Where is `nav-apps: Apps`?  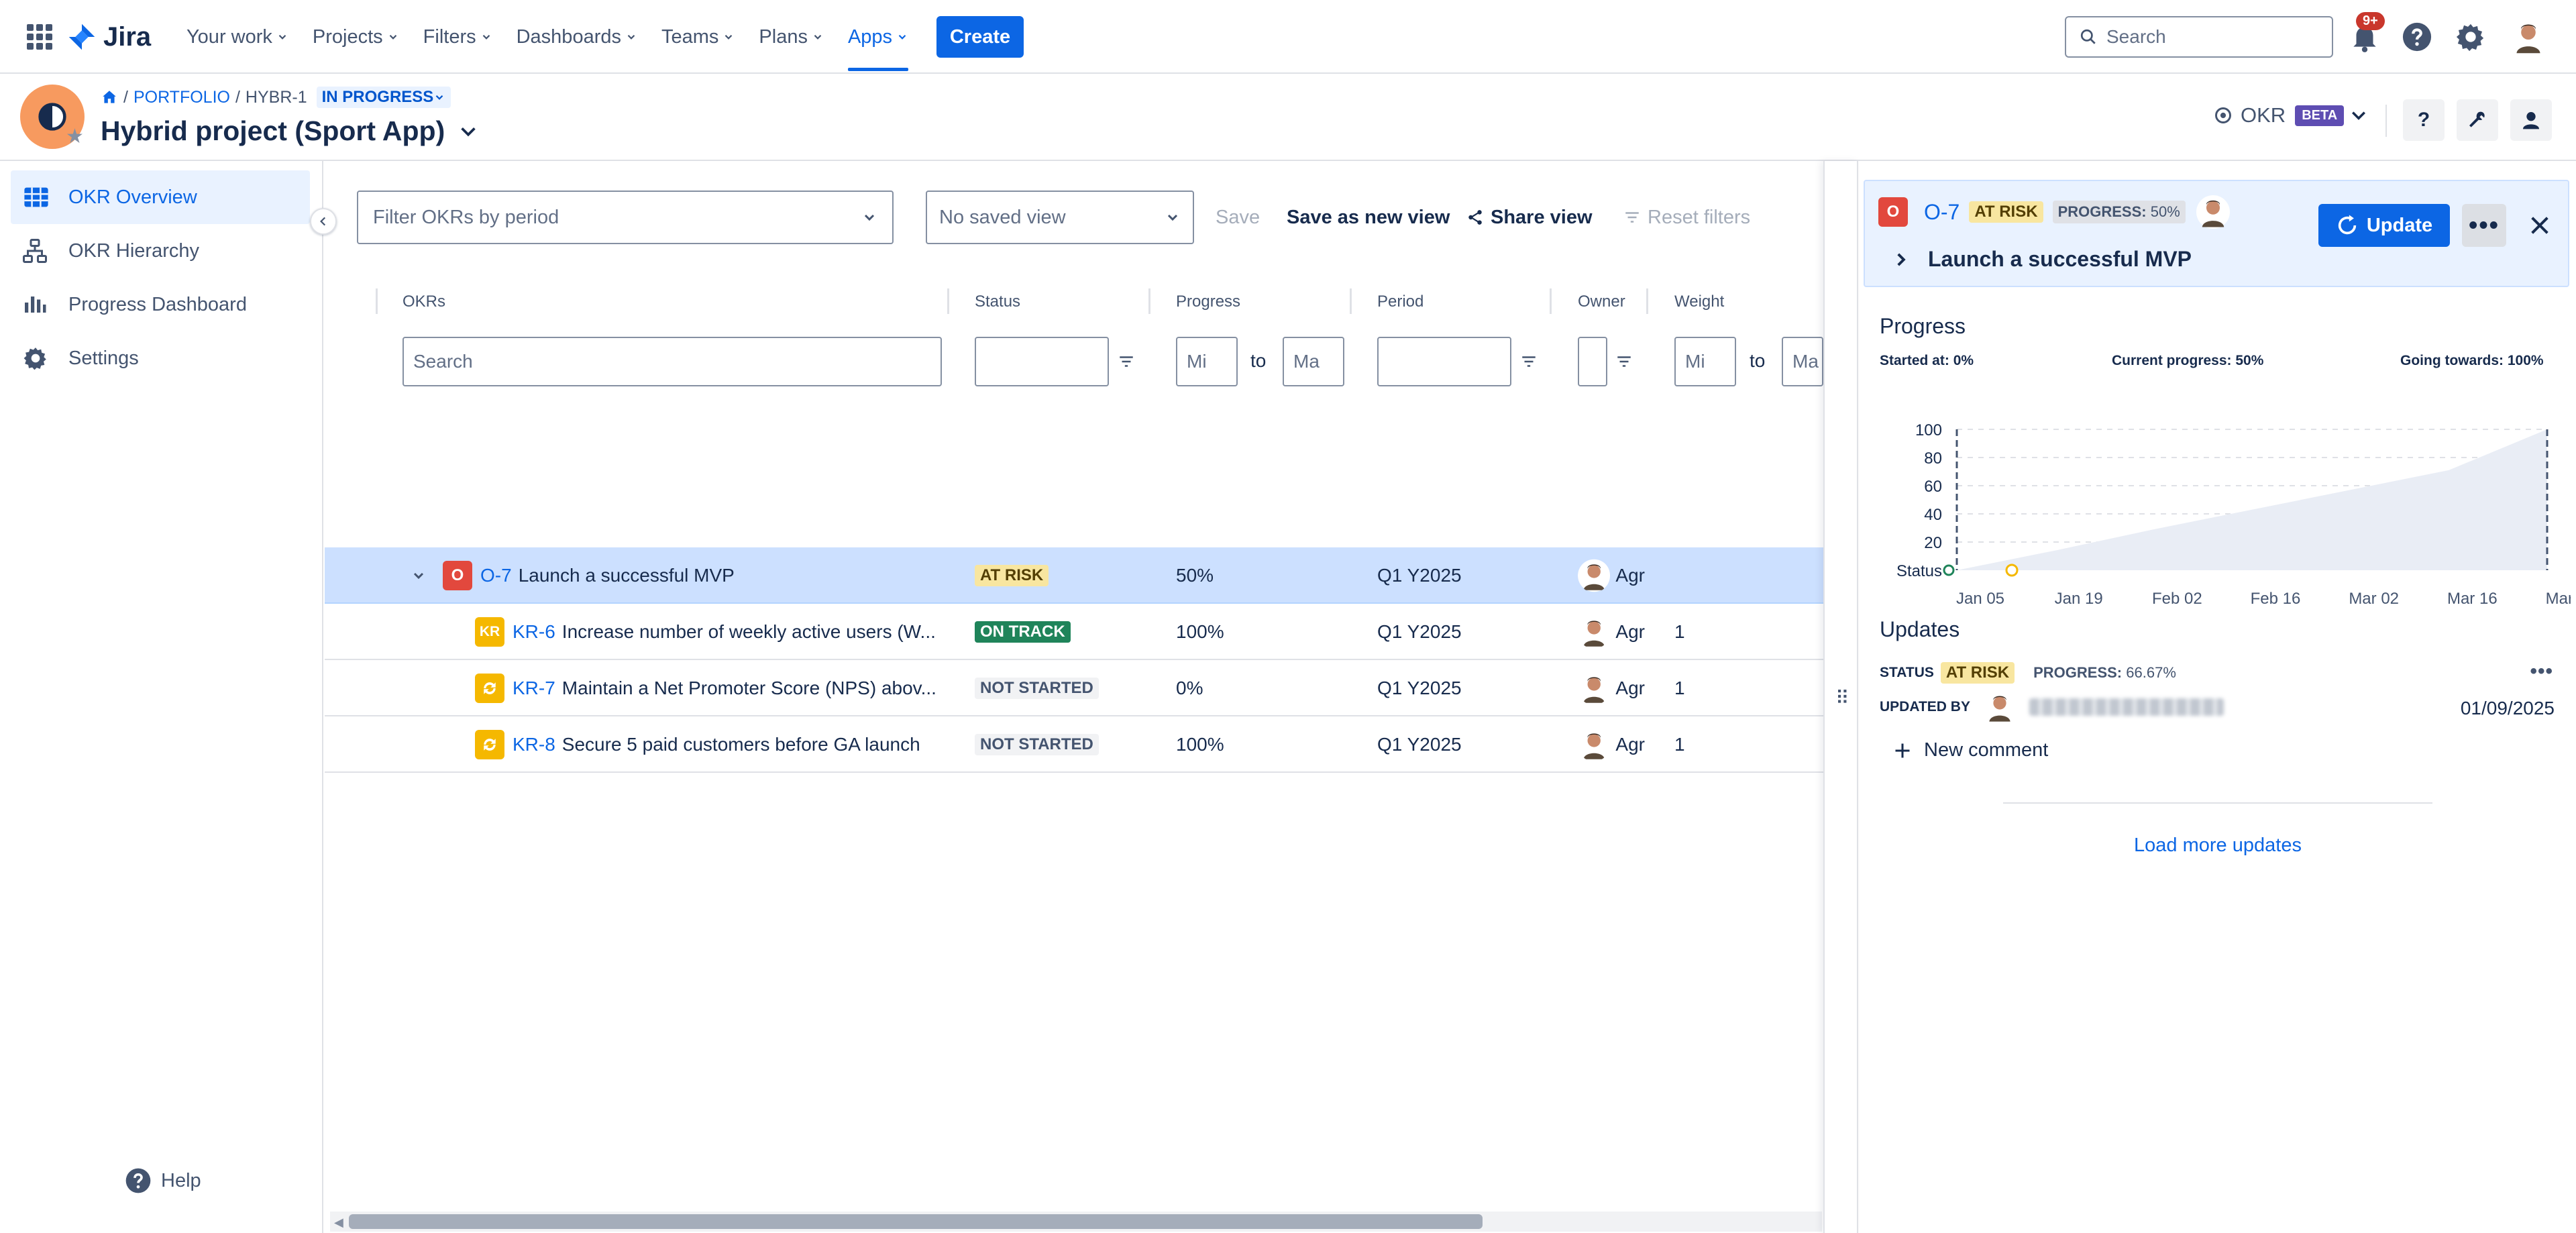
nav-apps: Apps is located at coordinates (878, 45).